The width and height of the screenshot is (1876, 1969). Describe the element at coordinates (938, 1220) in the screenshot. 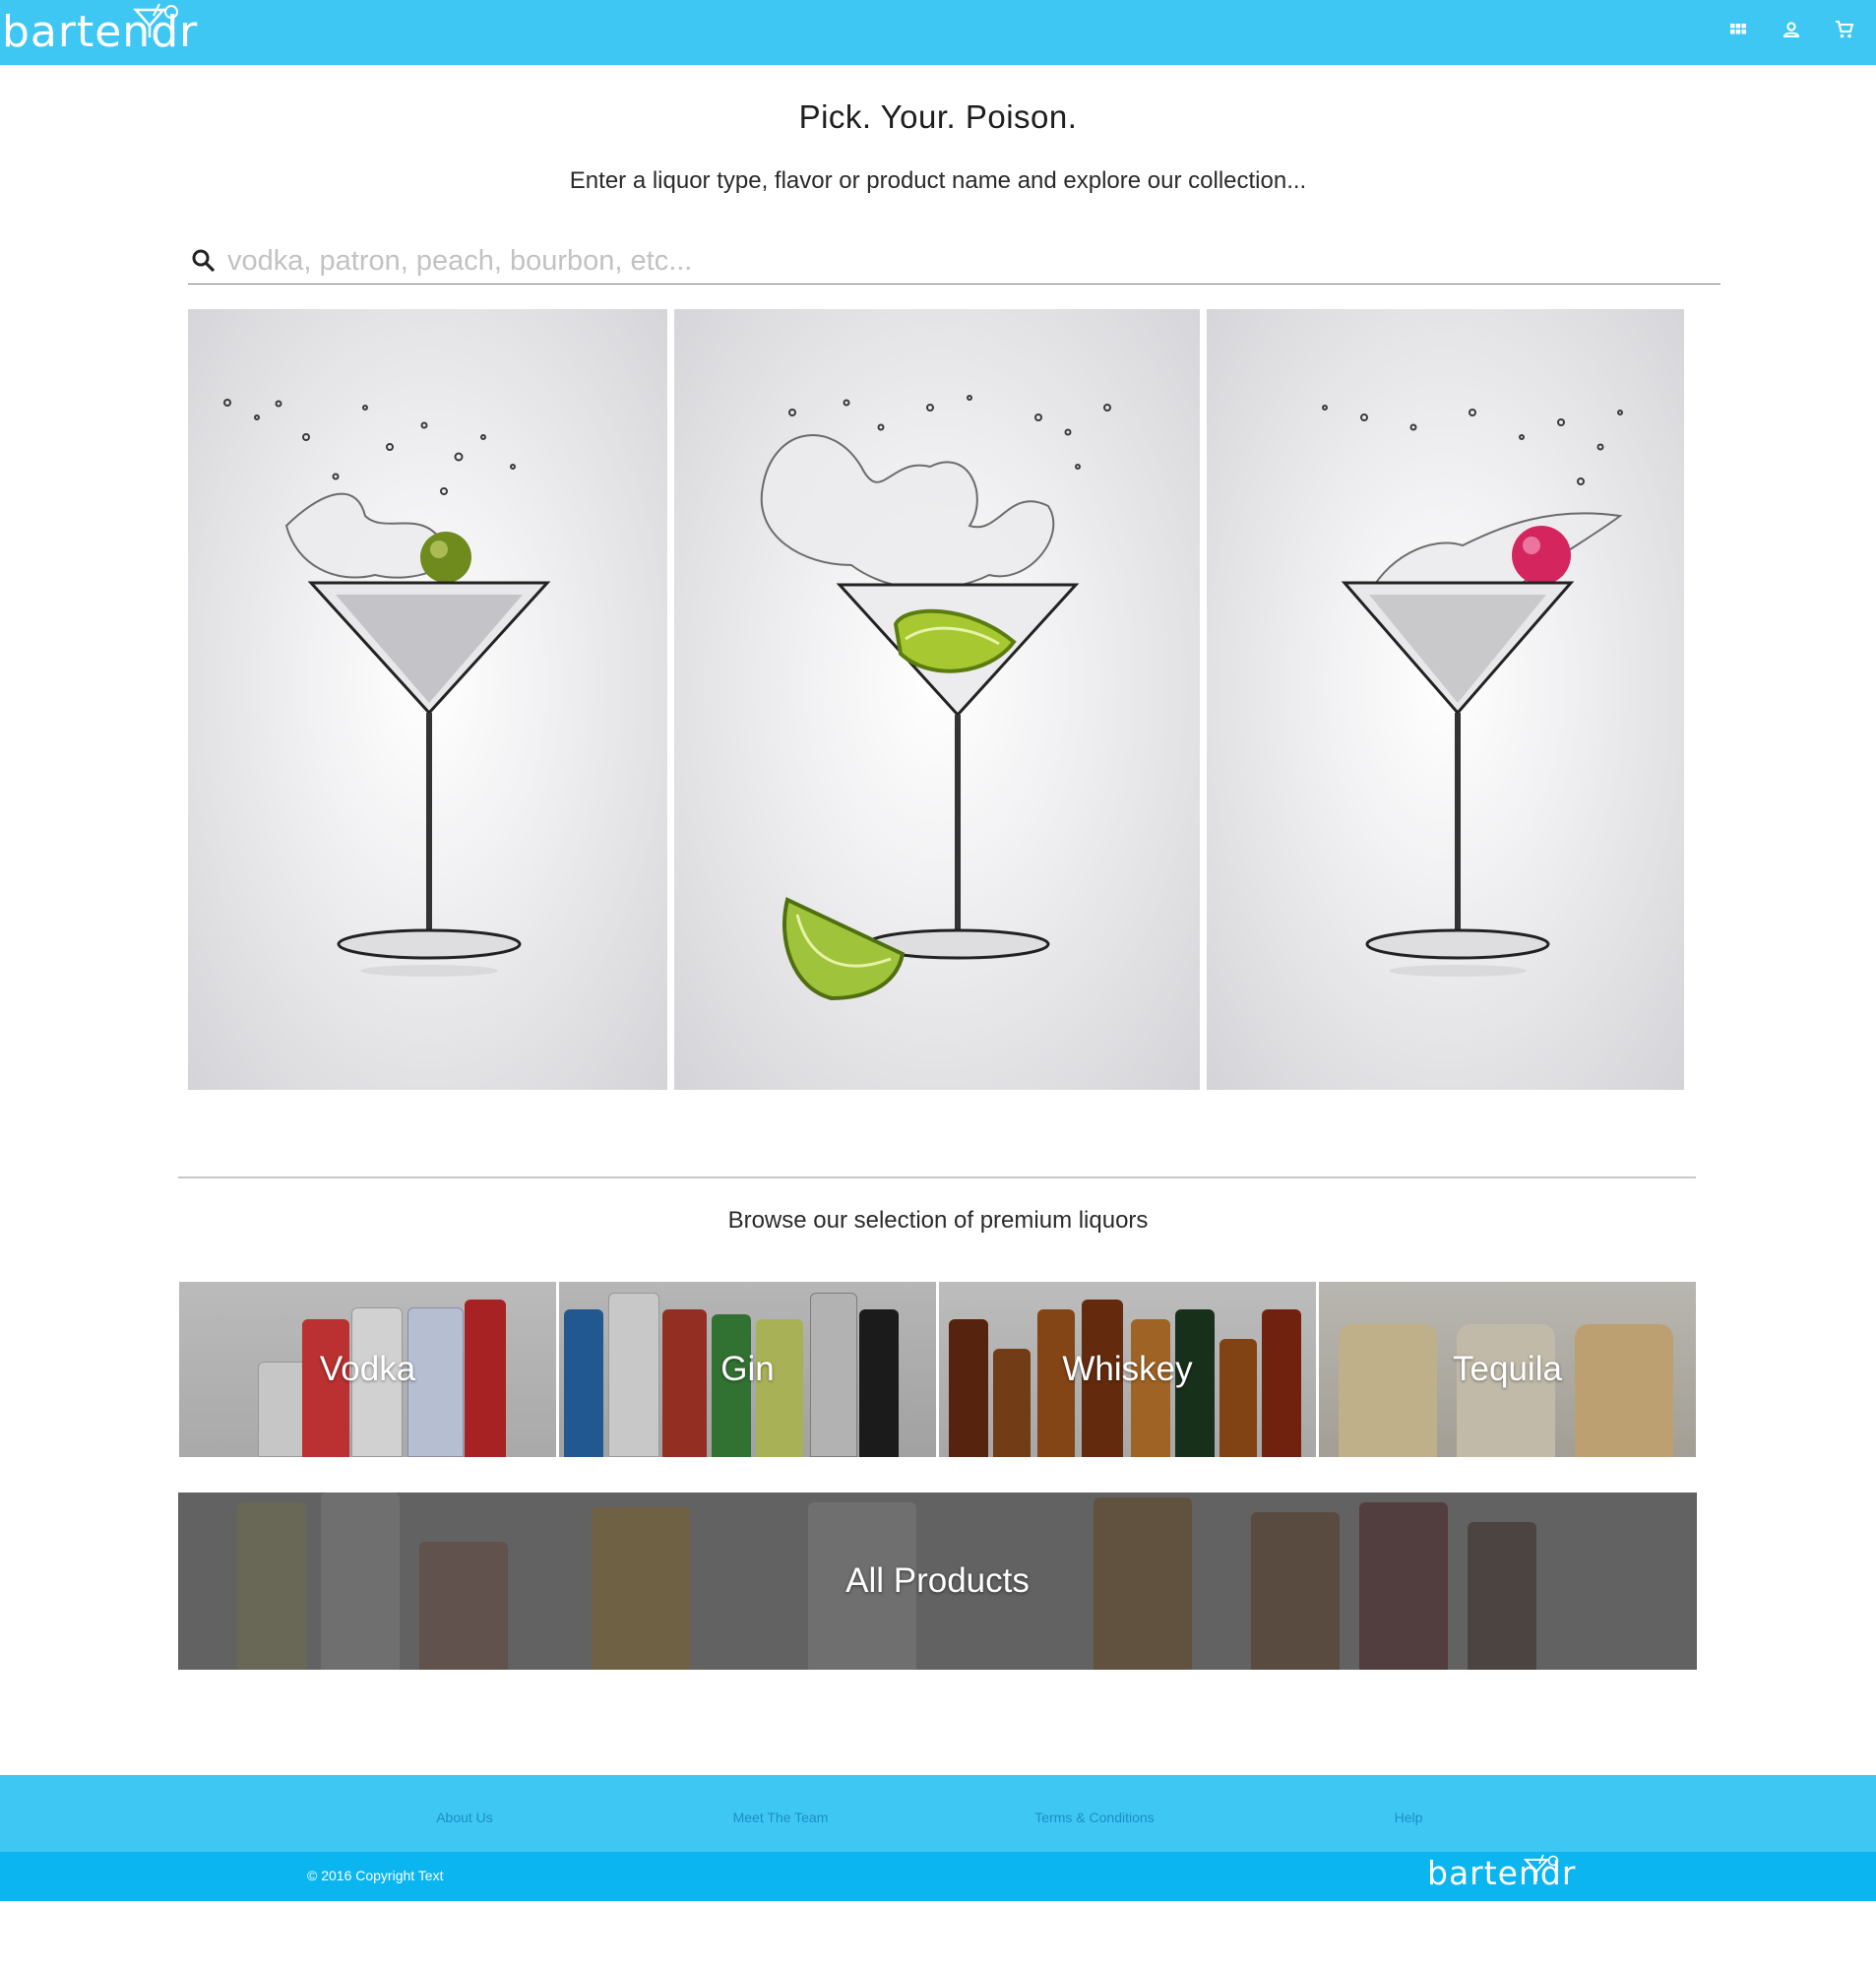

I see `browse-heading: Browse our selection of premium liquors` at that location.